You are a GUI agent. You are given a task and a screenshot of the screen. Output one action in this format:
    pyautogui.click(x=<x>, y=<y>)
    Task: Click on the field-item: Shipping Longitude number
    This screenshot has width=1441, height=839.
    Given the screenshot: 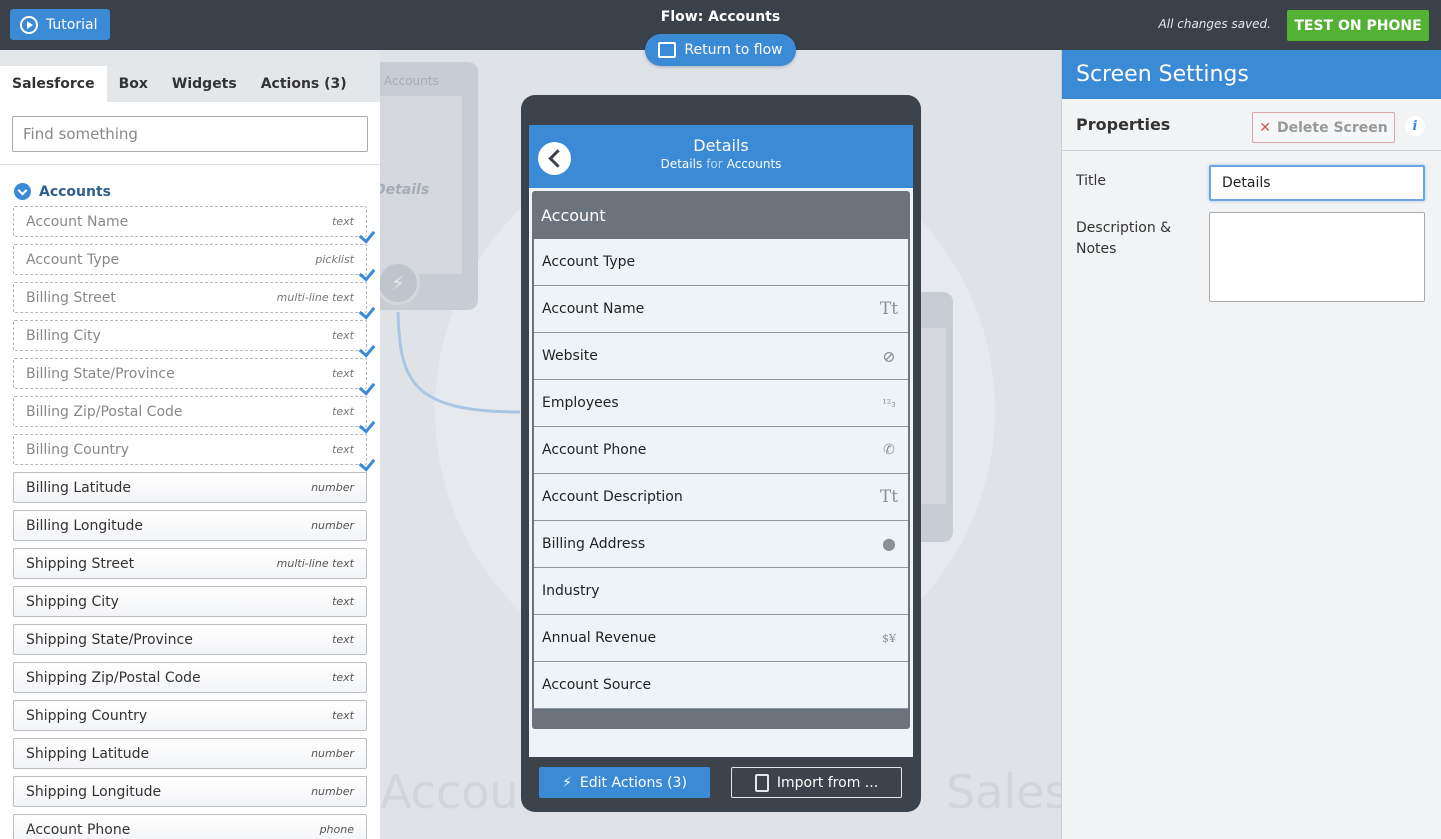 What is the action you would take?
    pyautogui.click(x=190, y=791)
    